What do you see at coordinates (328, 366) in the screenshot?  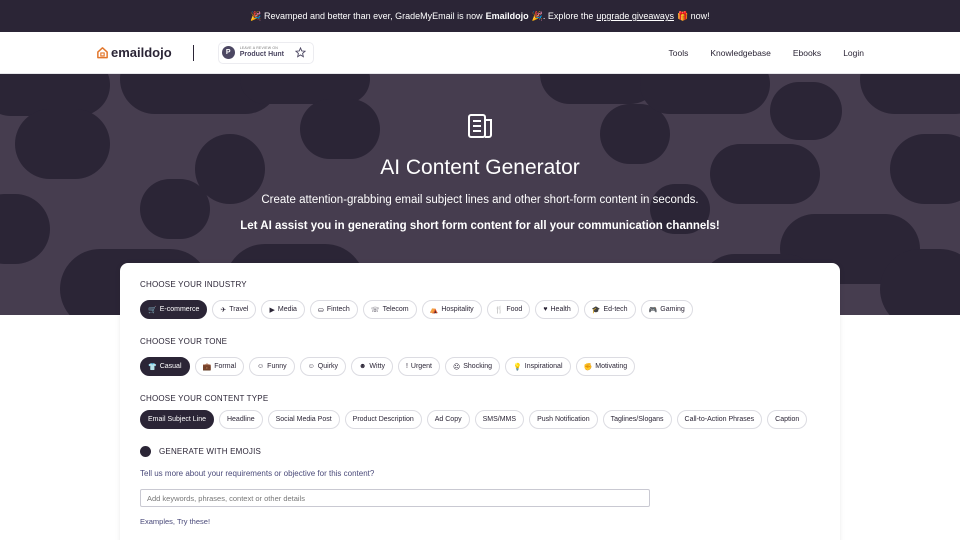 I see `tone-chip-label: Quirky` at bounding box center [328, 366].